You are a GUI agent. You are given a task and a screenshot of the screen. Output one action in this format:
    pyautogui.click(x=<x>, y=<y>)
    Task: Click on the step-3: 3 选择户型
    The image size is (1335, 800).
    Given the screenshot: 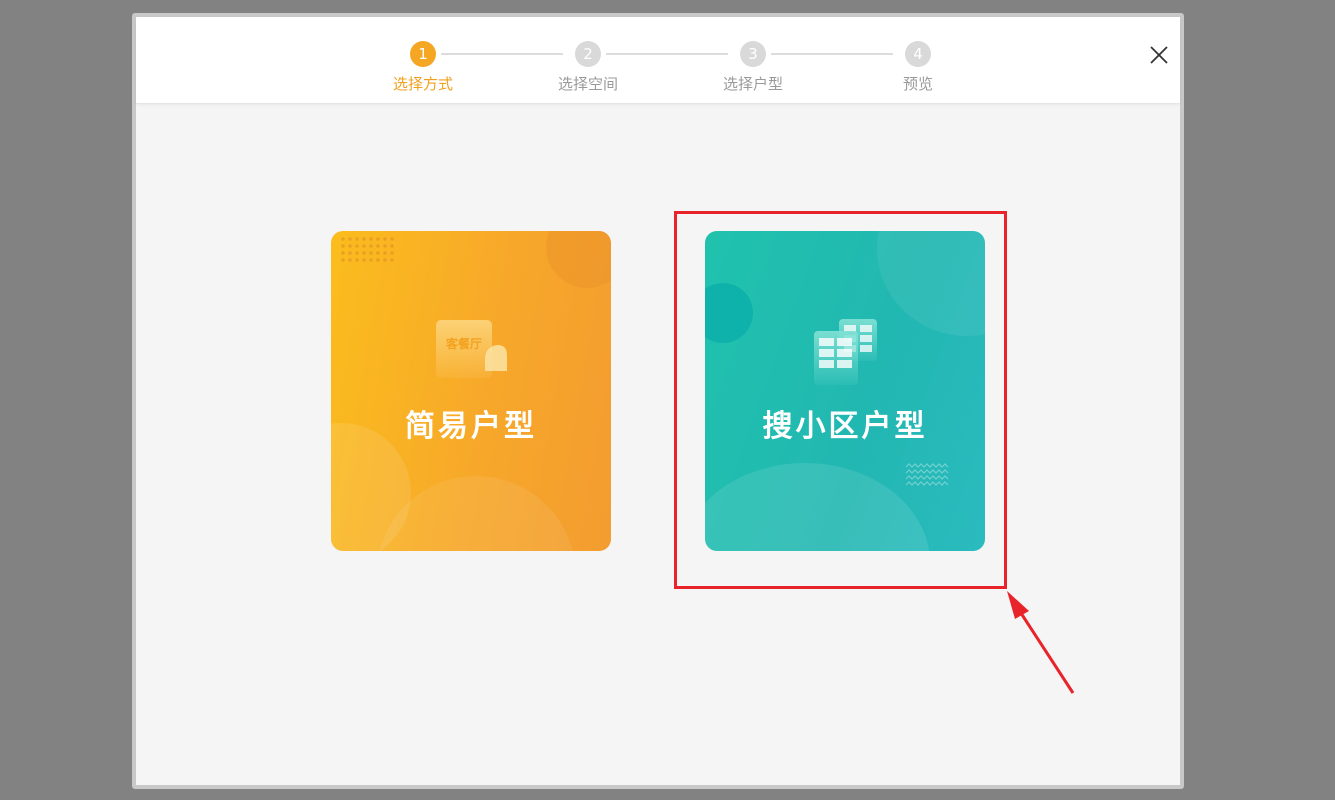 What is the action you would take?
    pyautogui.click(x=753, y=67)
    